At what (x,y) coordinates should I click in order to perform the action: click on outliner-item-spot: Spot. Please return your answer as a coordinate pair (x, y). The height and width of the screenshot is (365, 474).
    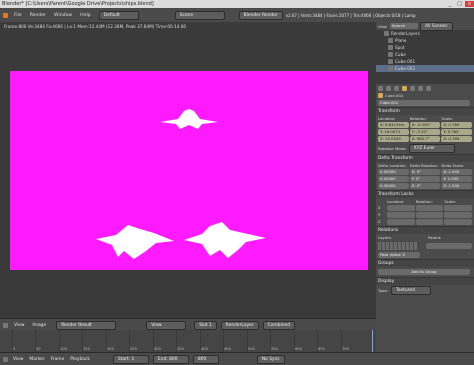
    Looking at the image, I should click on (425, 47).